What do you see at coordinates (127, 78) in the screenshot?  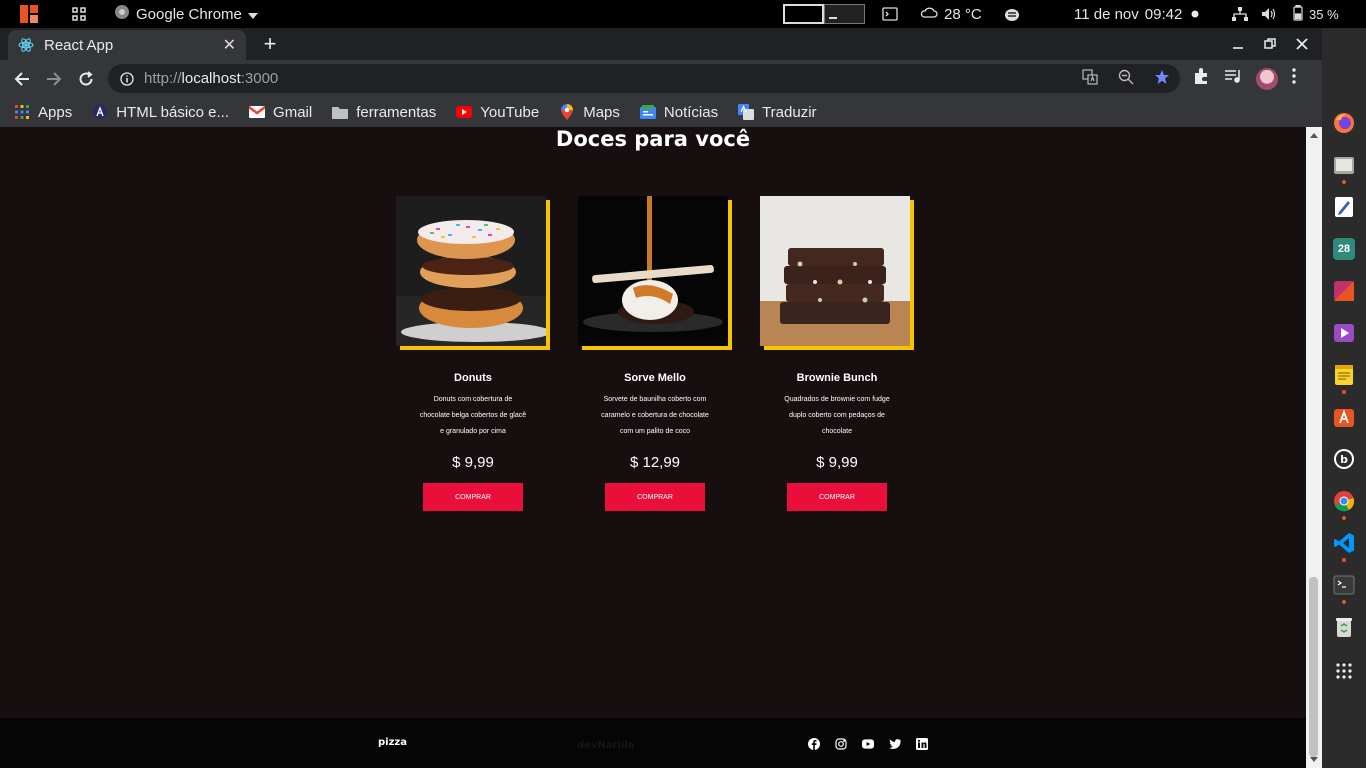 I see `site-info-icon` at bounding box center [127, 78].